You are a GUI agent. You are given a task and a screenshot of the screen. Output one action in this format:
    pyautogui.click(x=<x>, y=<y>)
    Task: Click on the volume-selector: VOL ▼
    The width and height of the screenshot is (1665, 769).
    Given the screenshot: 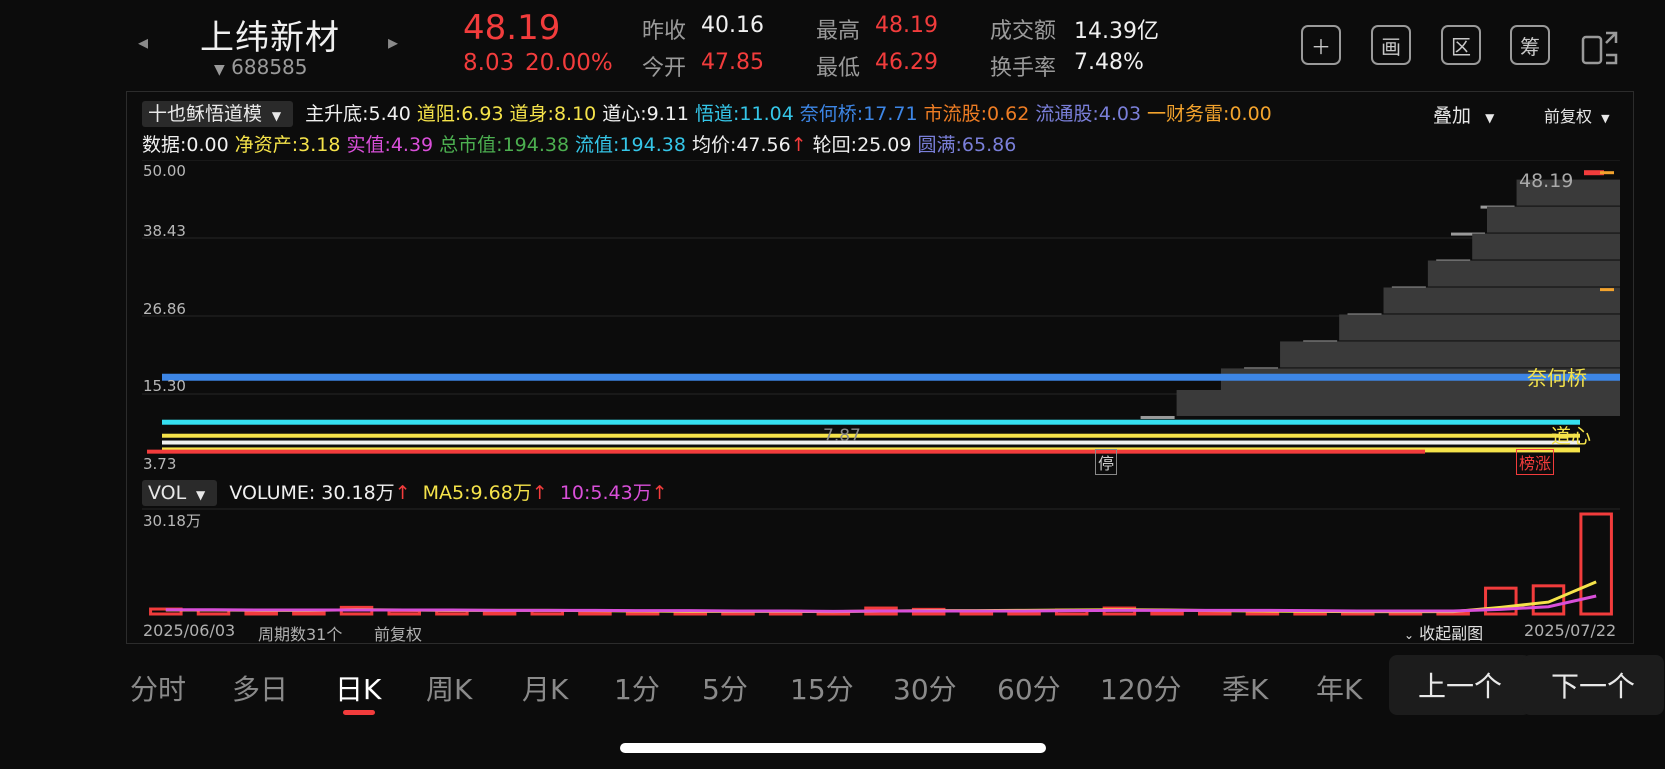 What is the action you would take?
    pyautogui.click(x=180, y=493)
    